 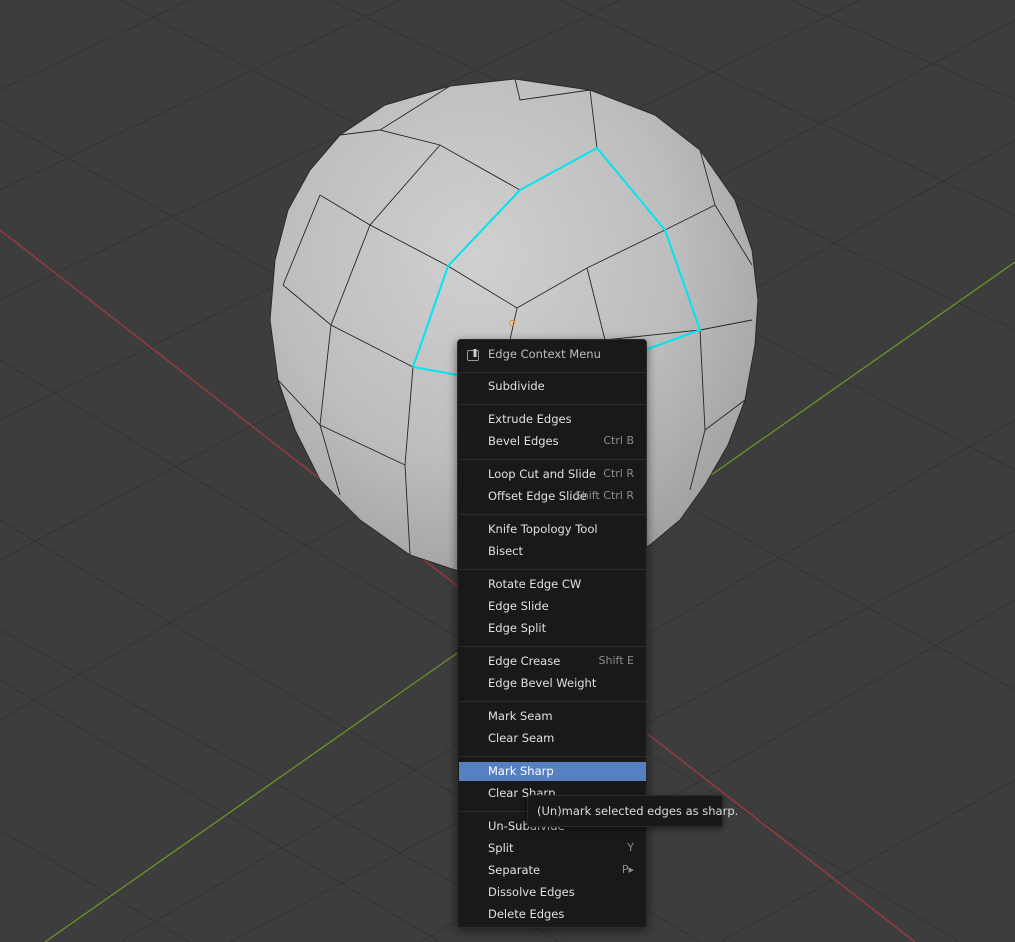 I want to click on menu-item-subdivide: Subdivide, so click(x=552, y=386).